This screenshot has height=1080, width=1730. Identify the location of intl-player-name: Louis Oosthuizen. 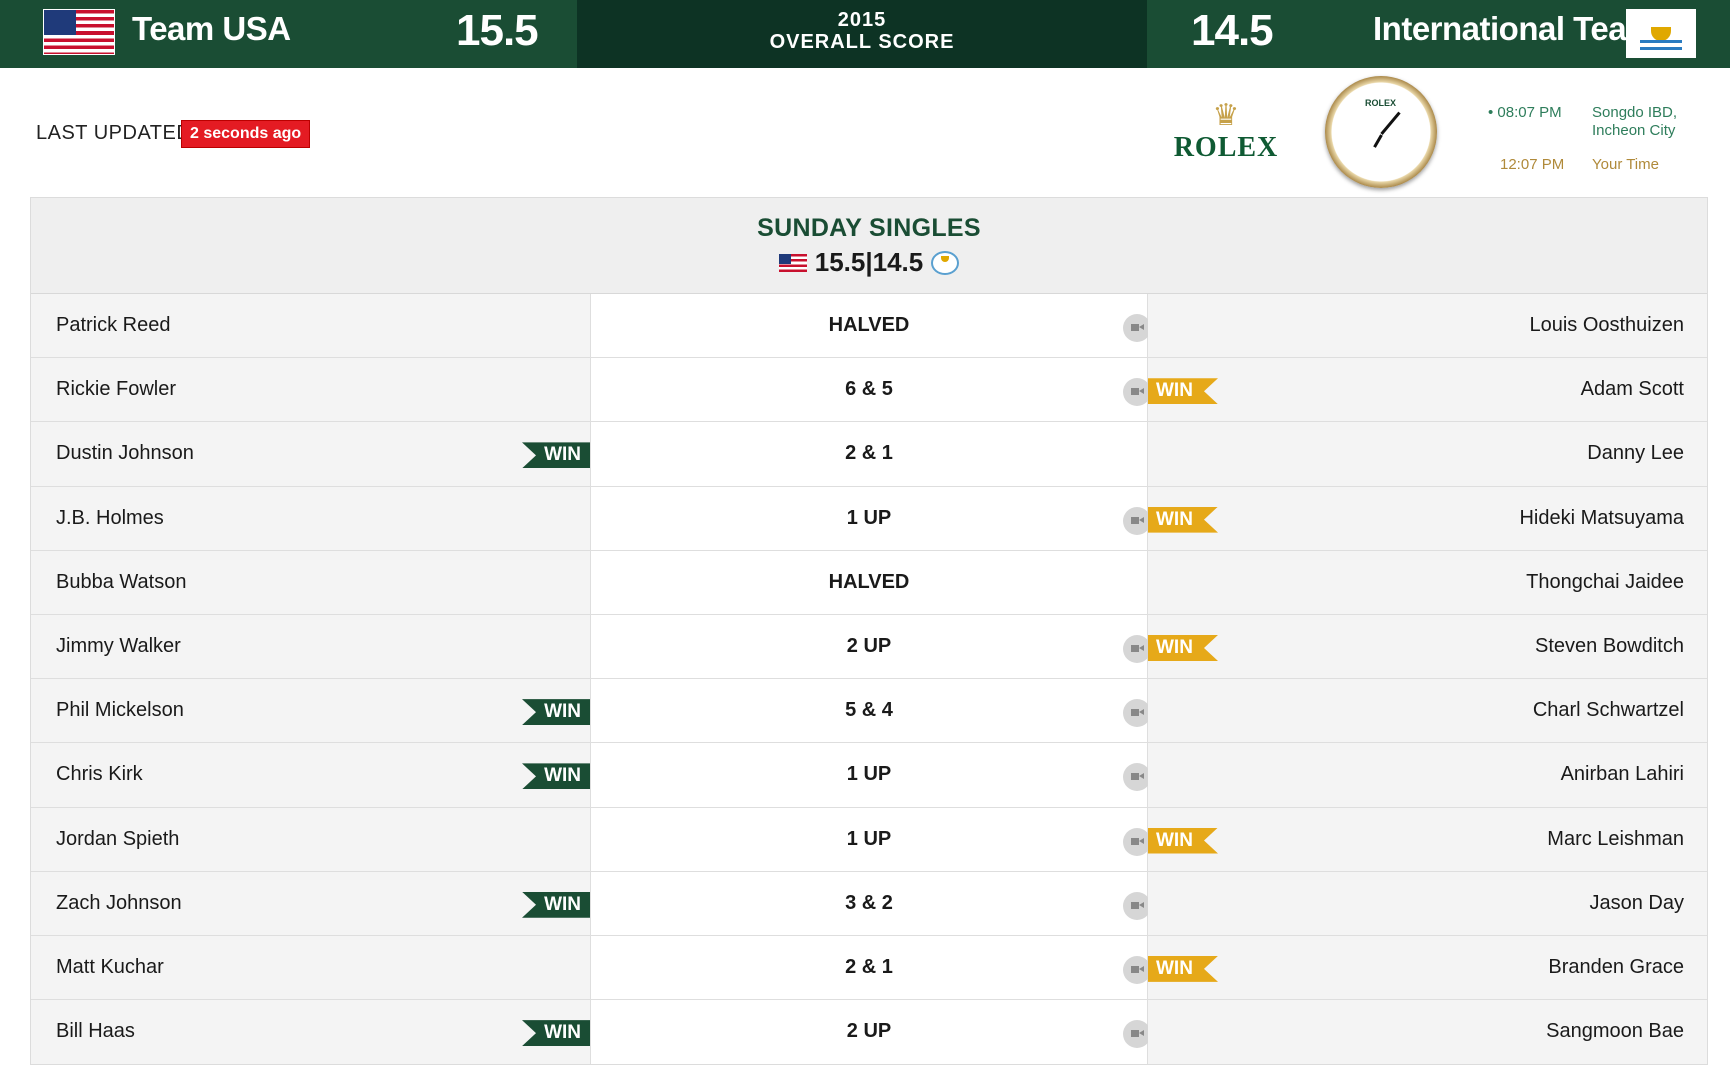
(1606, 325).